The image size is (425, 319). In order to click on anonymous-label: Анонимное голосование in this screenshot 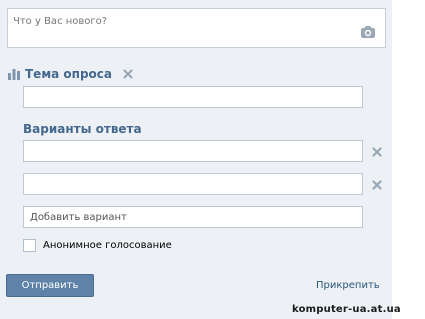, I will do `click(107, 245)`.